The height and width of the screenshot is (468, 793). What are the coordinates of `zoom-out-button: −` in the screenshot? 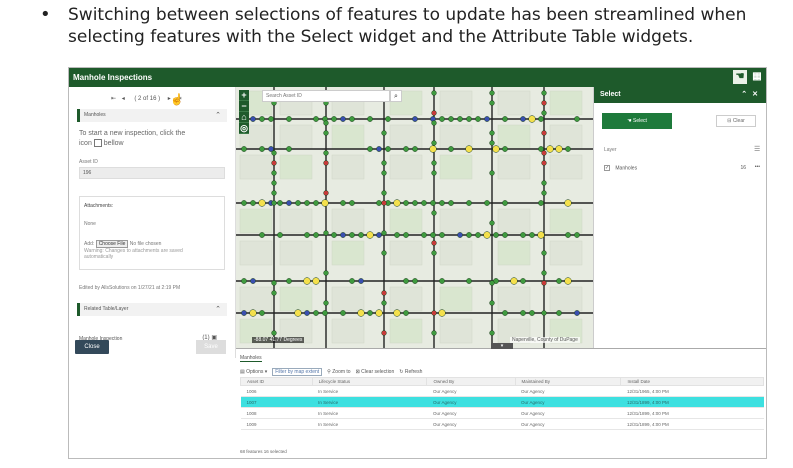 It's located at (244, 106).